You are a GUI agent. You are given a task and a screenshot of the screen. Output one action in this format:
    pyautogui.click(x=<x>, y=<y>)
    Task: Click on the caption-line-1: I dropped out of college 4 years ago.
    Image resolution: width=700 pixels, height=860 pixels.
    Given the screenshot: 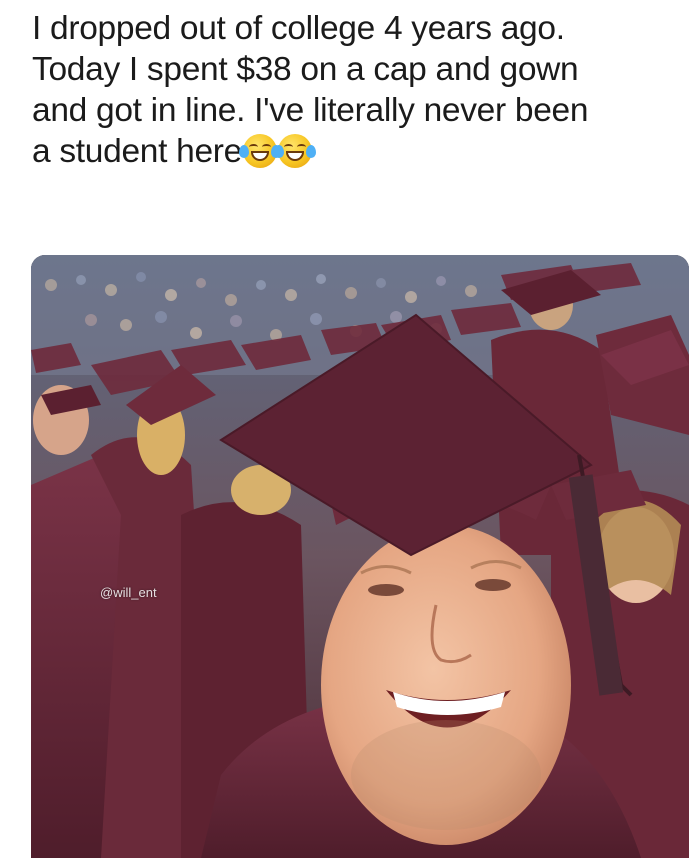 What is the action you would take?
    pyautogui.click(x=298, y=28)
    